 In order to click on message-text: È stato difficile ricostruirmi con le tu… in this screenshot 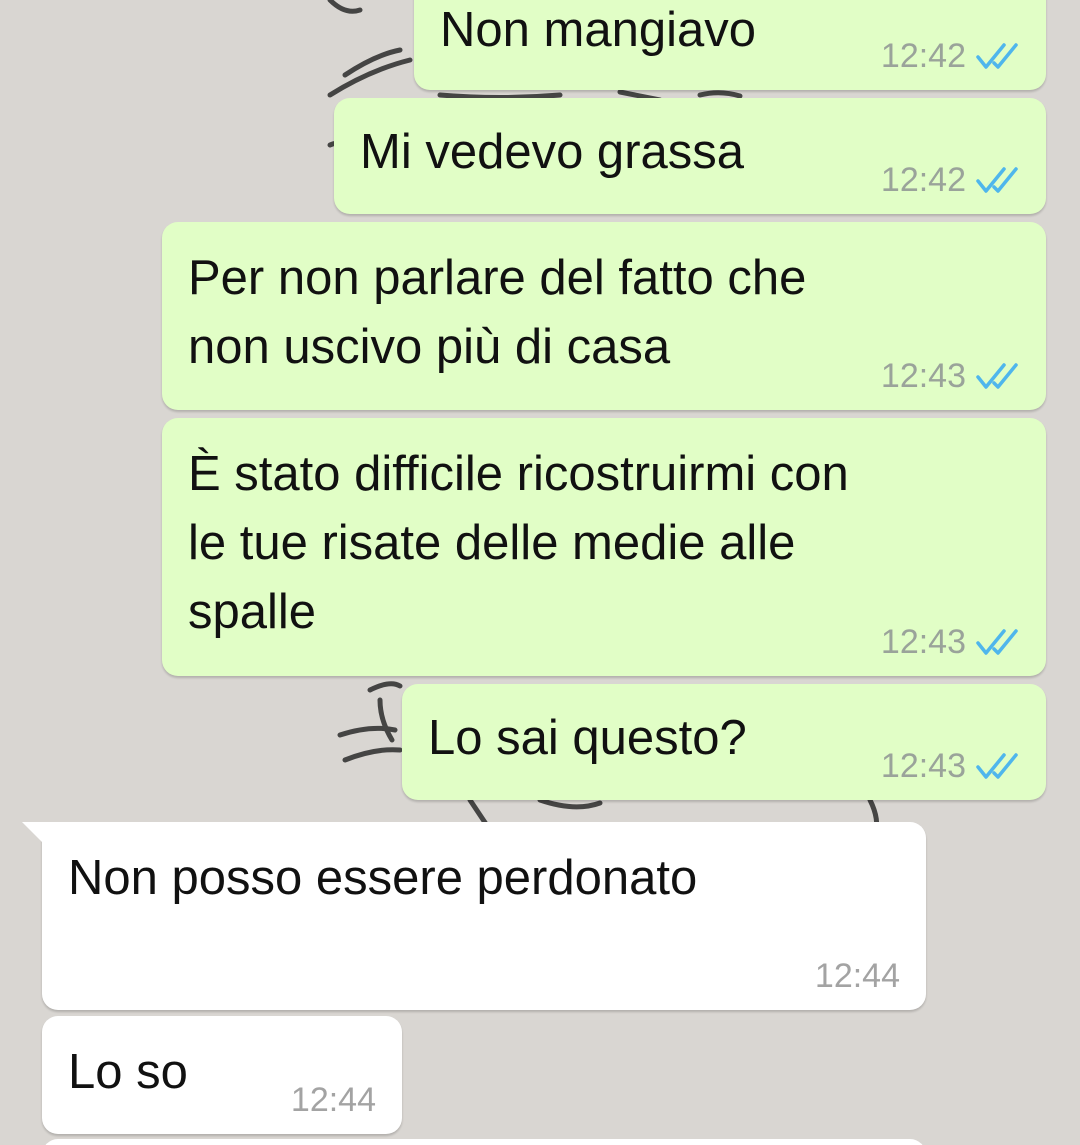, I will do `click(518, 543)`.